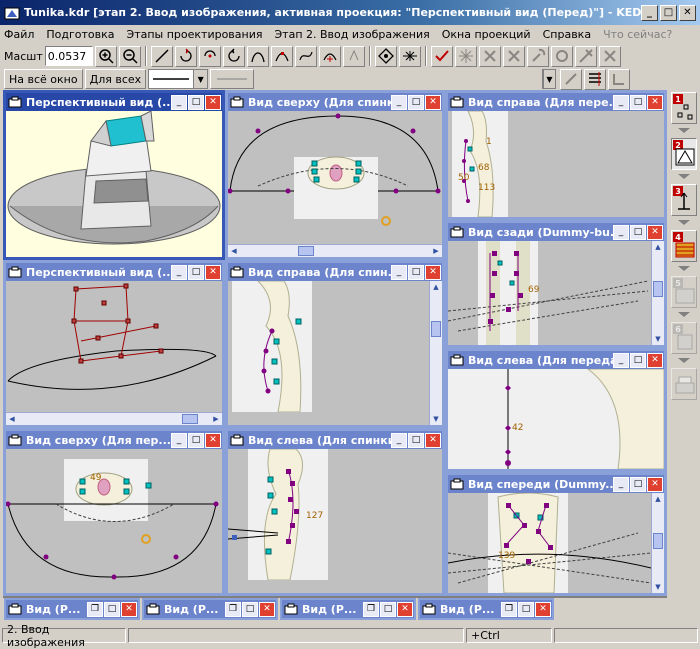 The height and width of the screenshot is (649, 700). Describe the element at coordinates (684, 200) in the screenshot. I see `stage-3-button: 3` at that location.